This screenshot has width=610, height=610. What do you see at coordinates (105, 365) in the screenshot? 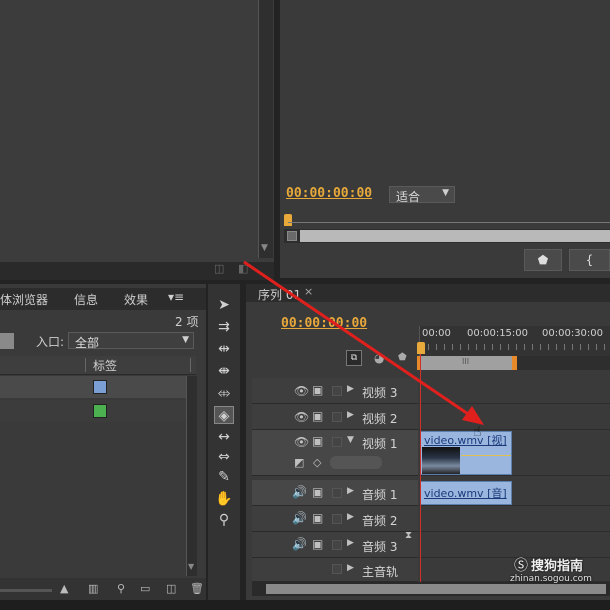
I see `column-label-header: 标签` at bounding box center [105, 365].